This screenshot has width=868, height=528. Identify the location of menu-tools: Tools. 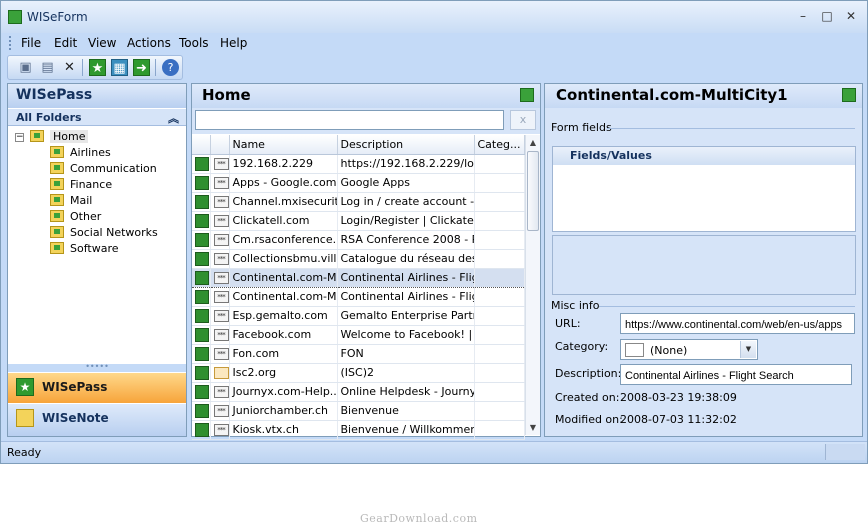
(194, 43).